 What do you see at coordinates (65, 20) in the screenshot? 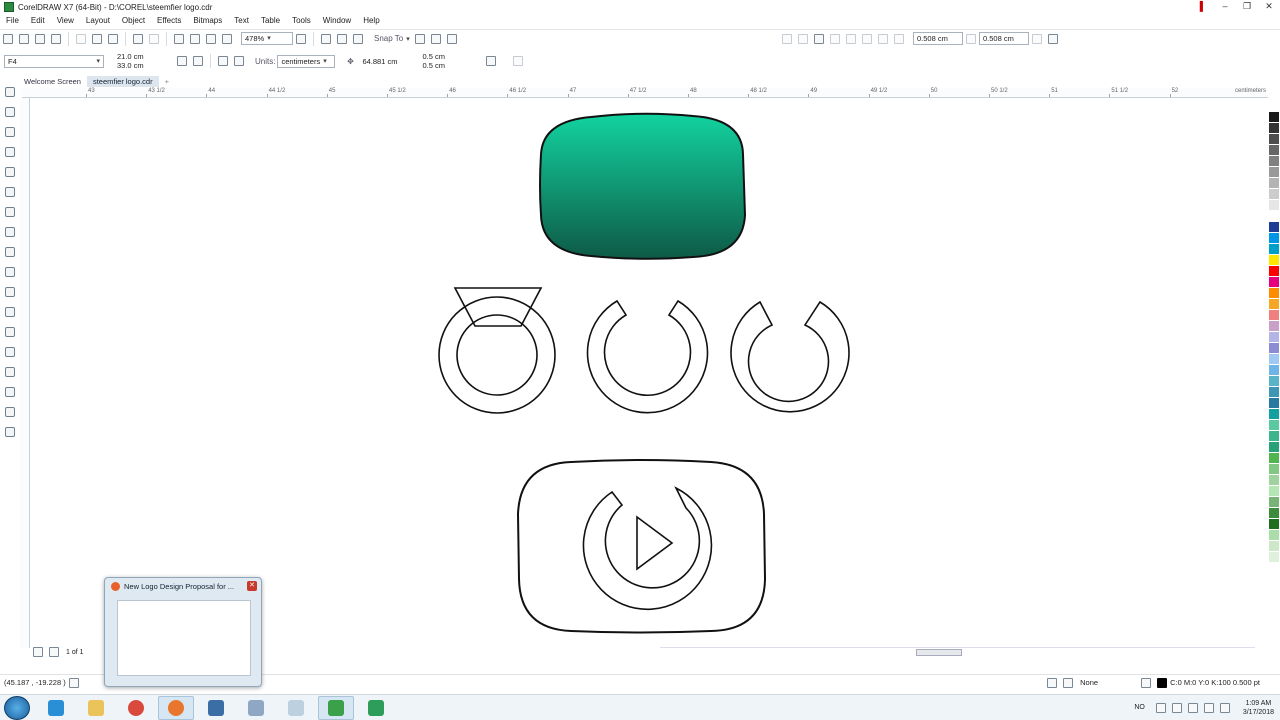
I see `menu-view: View` at bounding box center [65, 20].